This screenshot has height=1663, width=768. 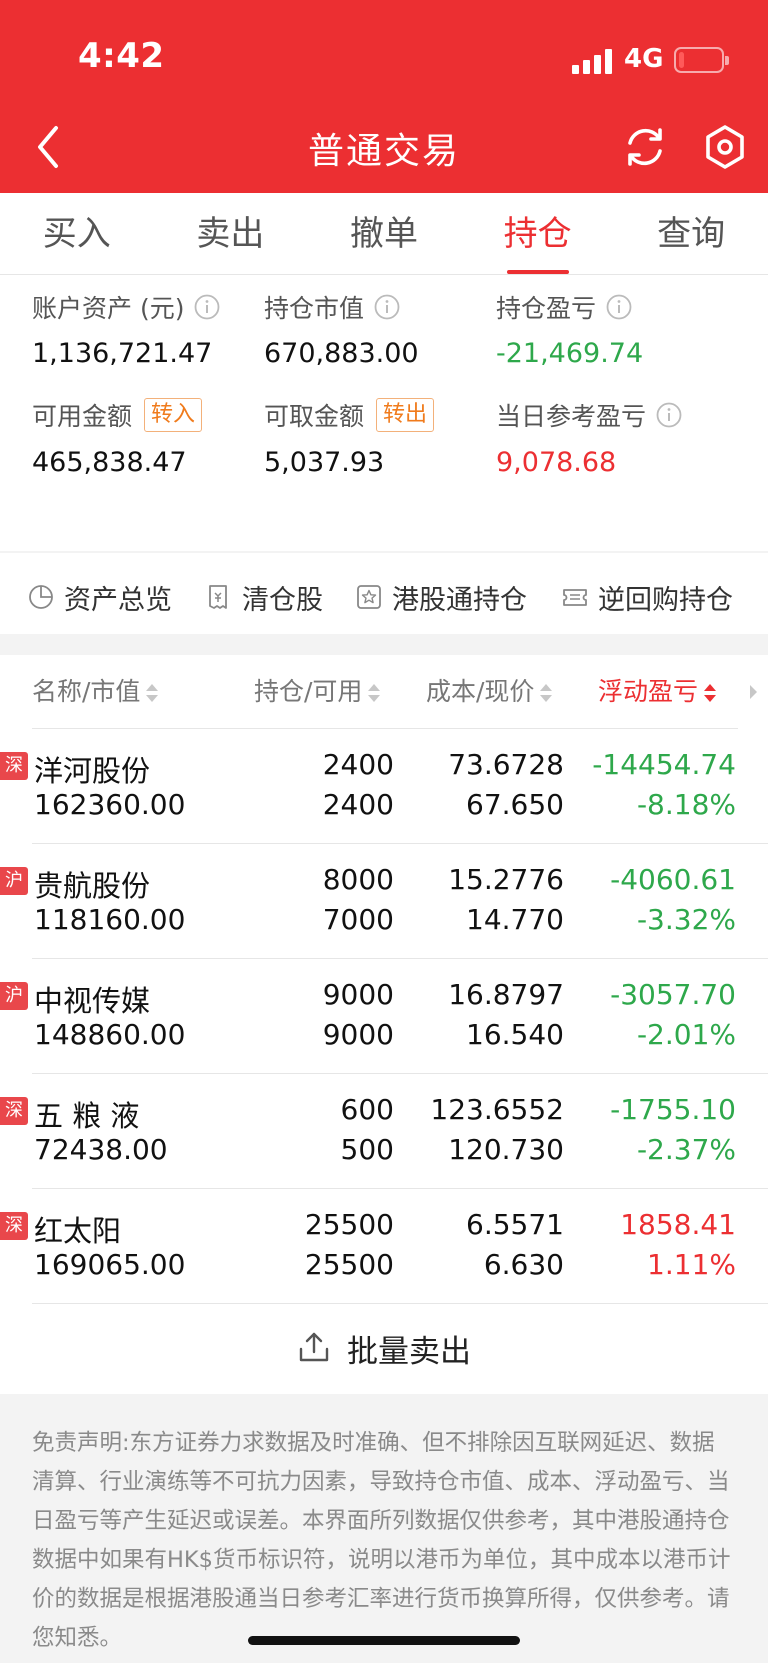 What do you see at coordinates (673, 879) in the screenshot?
I see `floating-pl: -4060.61` at bounding box center [673, 879].